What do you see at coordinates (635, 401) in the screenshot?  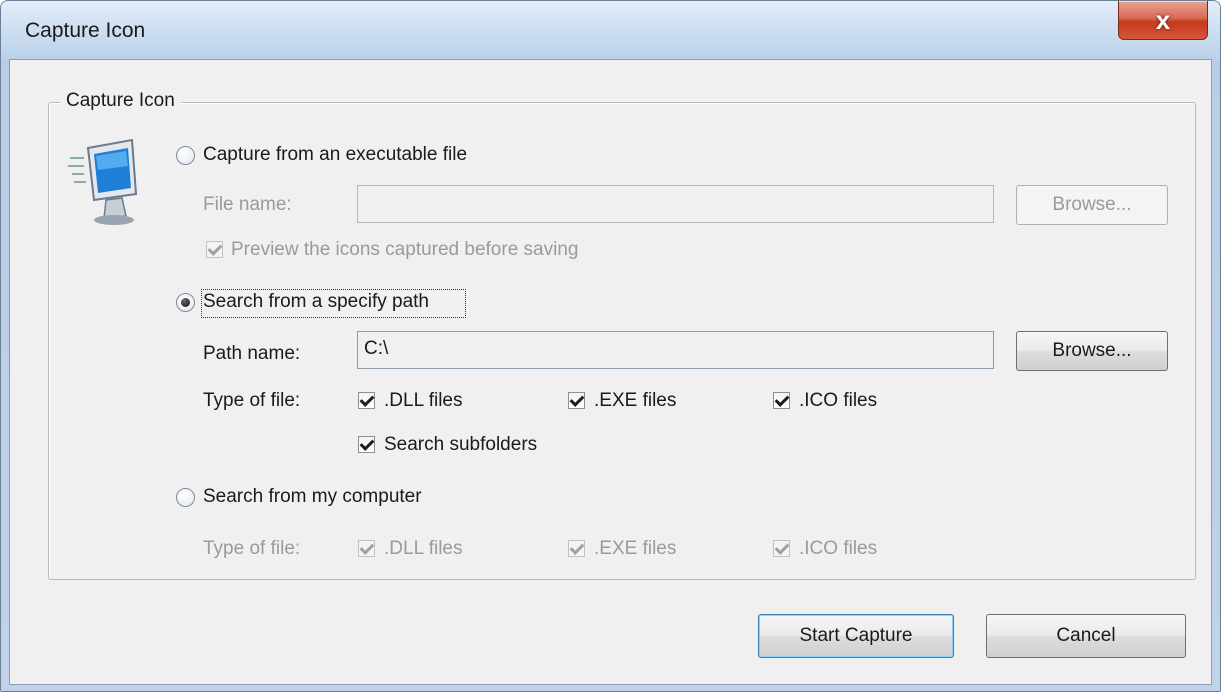 I see `label-exe-files: .EXE files` at bounding box center [635, 401].